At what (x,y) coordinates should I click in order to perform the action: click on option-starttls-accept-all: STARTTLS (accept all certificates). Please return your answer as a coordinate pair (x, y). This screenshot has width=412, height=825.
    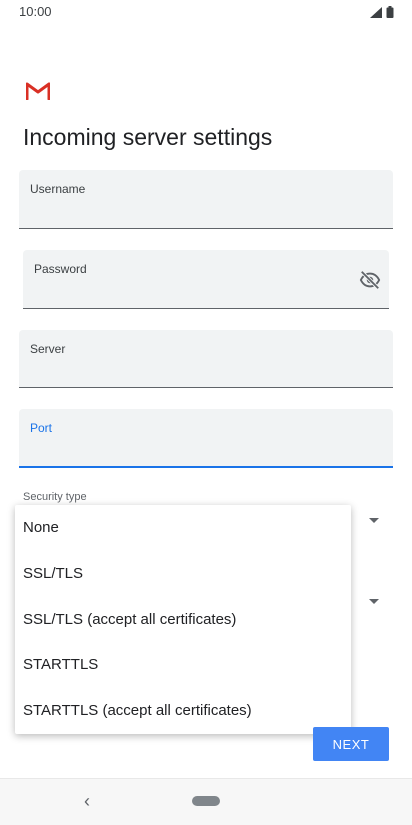
    Looking at the image, I should click on (137, 711).